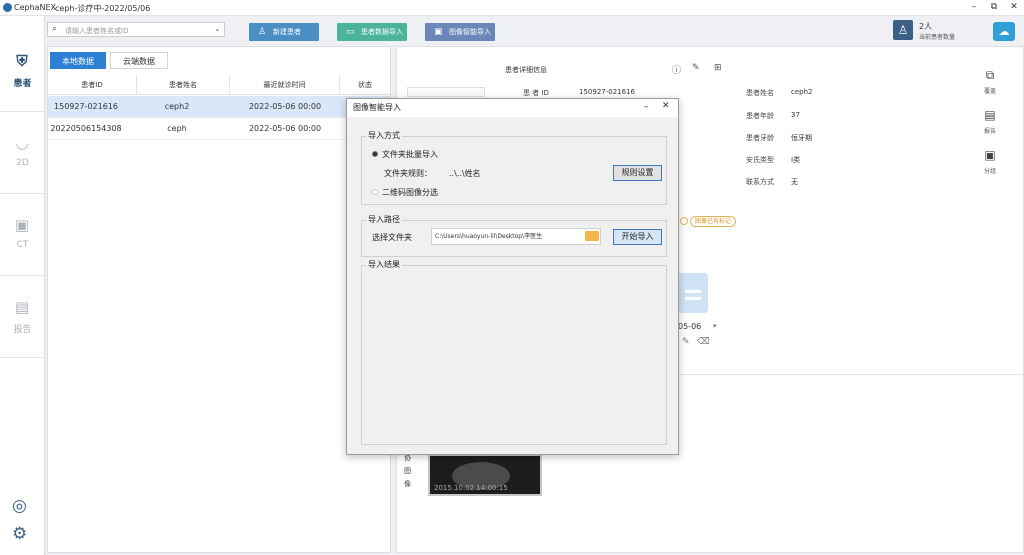 The height and width of the screenshot is (555, 1024). Describe the element at coordinates (375, 154) in the screenshot. I see `radio-batch` at that location.